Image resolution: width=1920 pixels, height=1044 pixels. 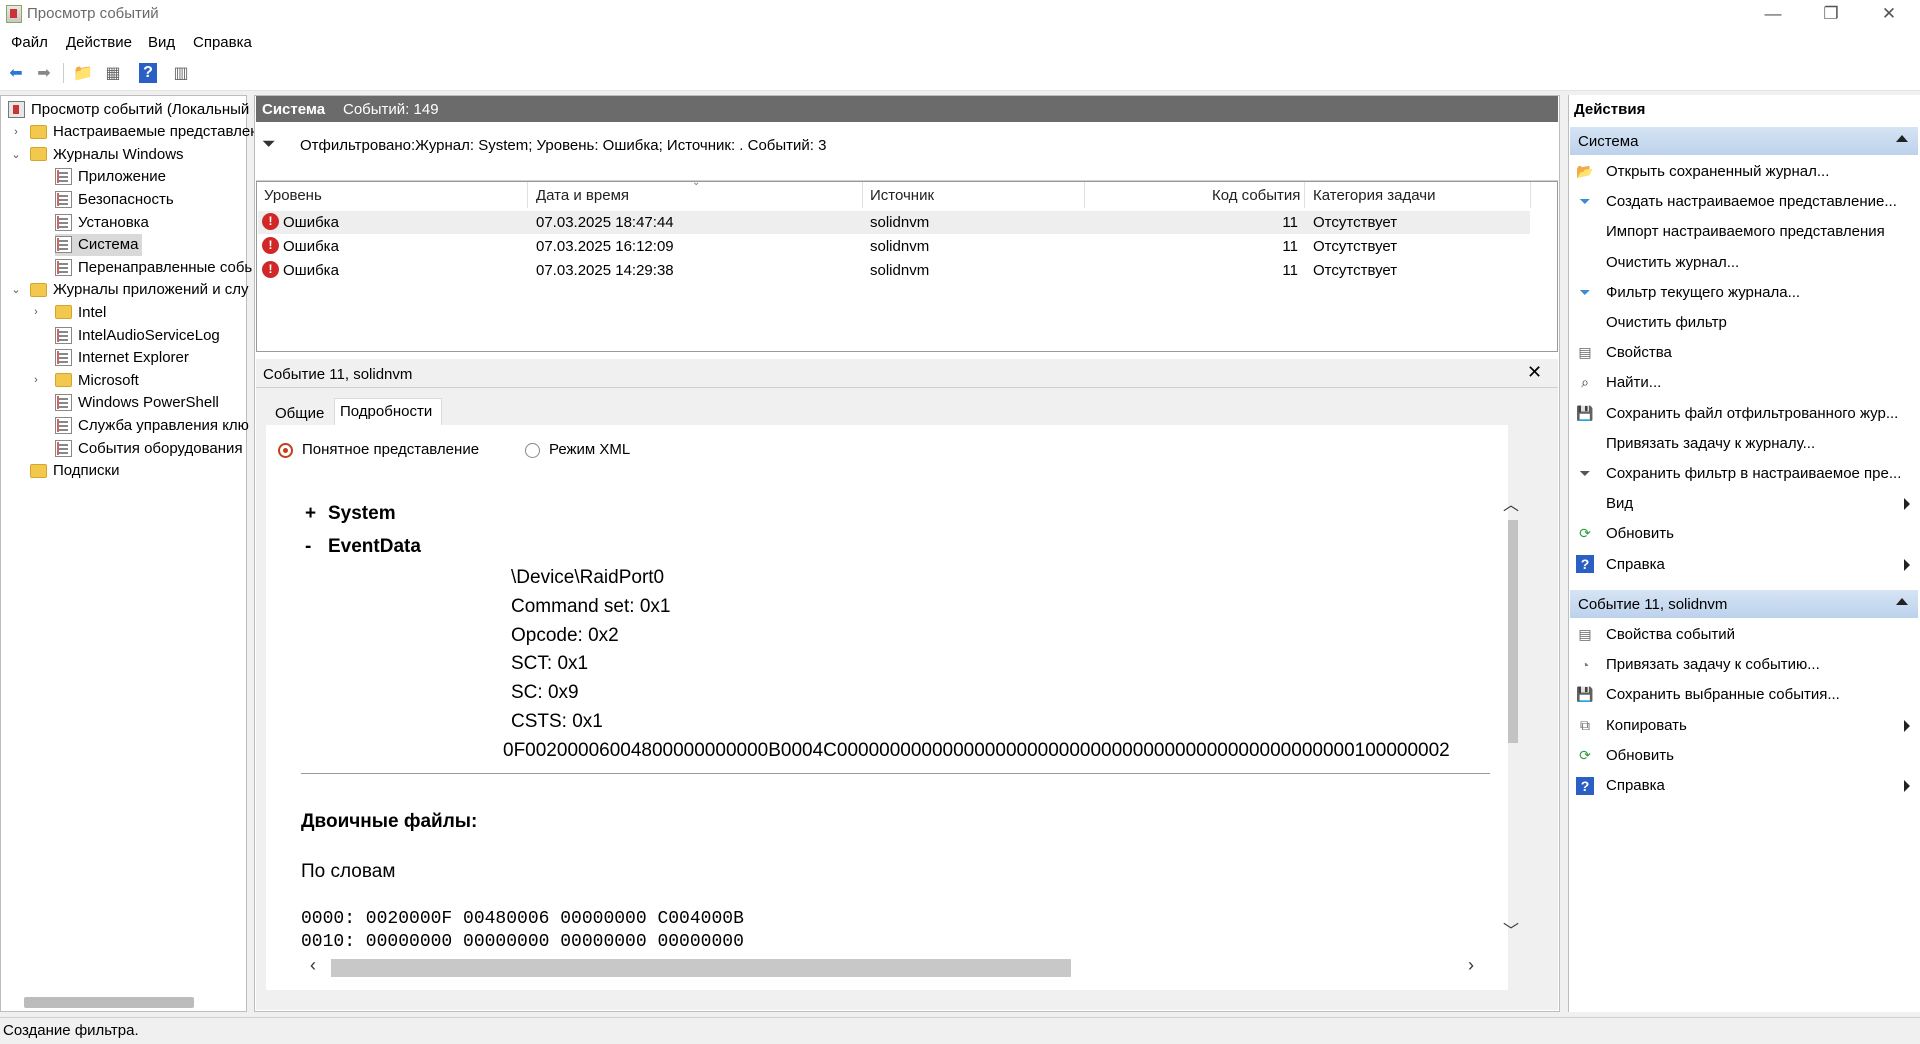 I want to click on column-header-level: Уровень, so click(x=293, y=195).